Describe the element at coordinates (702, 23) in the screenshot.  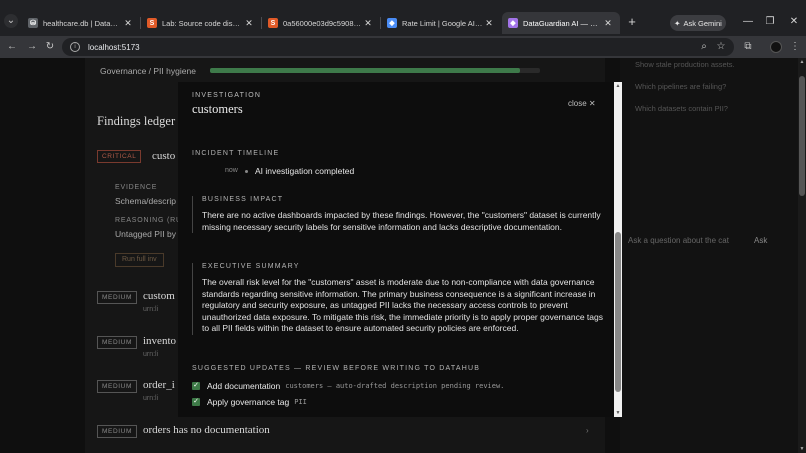
I see `ask-gemini-label: Ask Gemini` at that location.